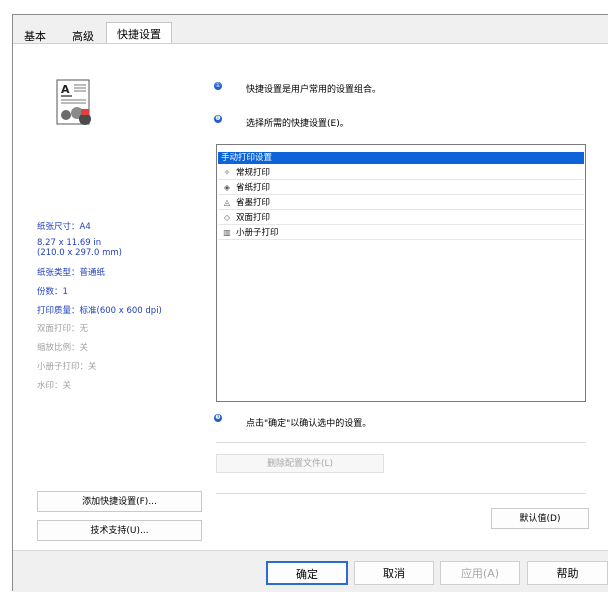  Describe the element at coordinates (307, 573) in the screenshot. I see `ok-button: 确定` at that location.